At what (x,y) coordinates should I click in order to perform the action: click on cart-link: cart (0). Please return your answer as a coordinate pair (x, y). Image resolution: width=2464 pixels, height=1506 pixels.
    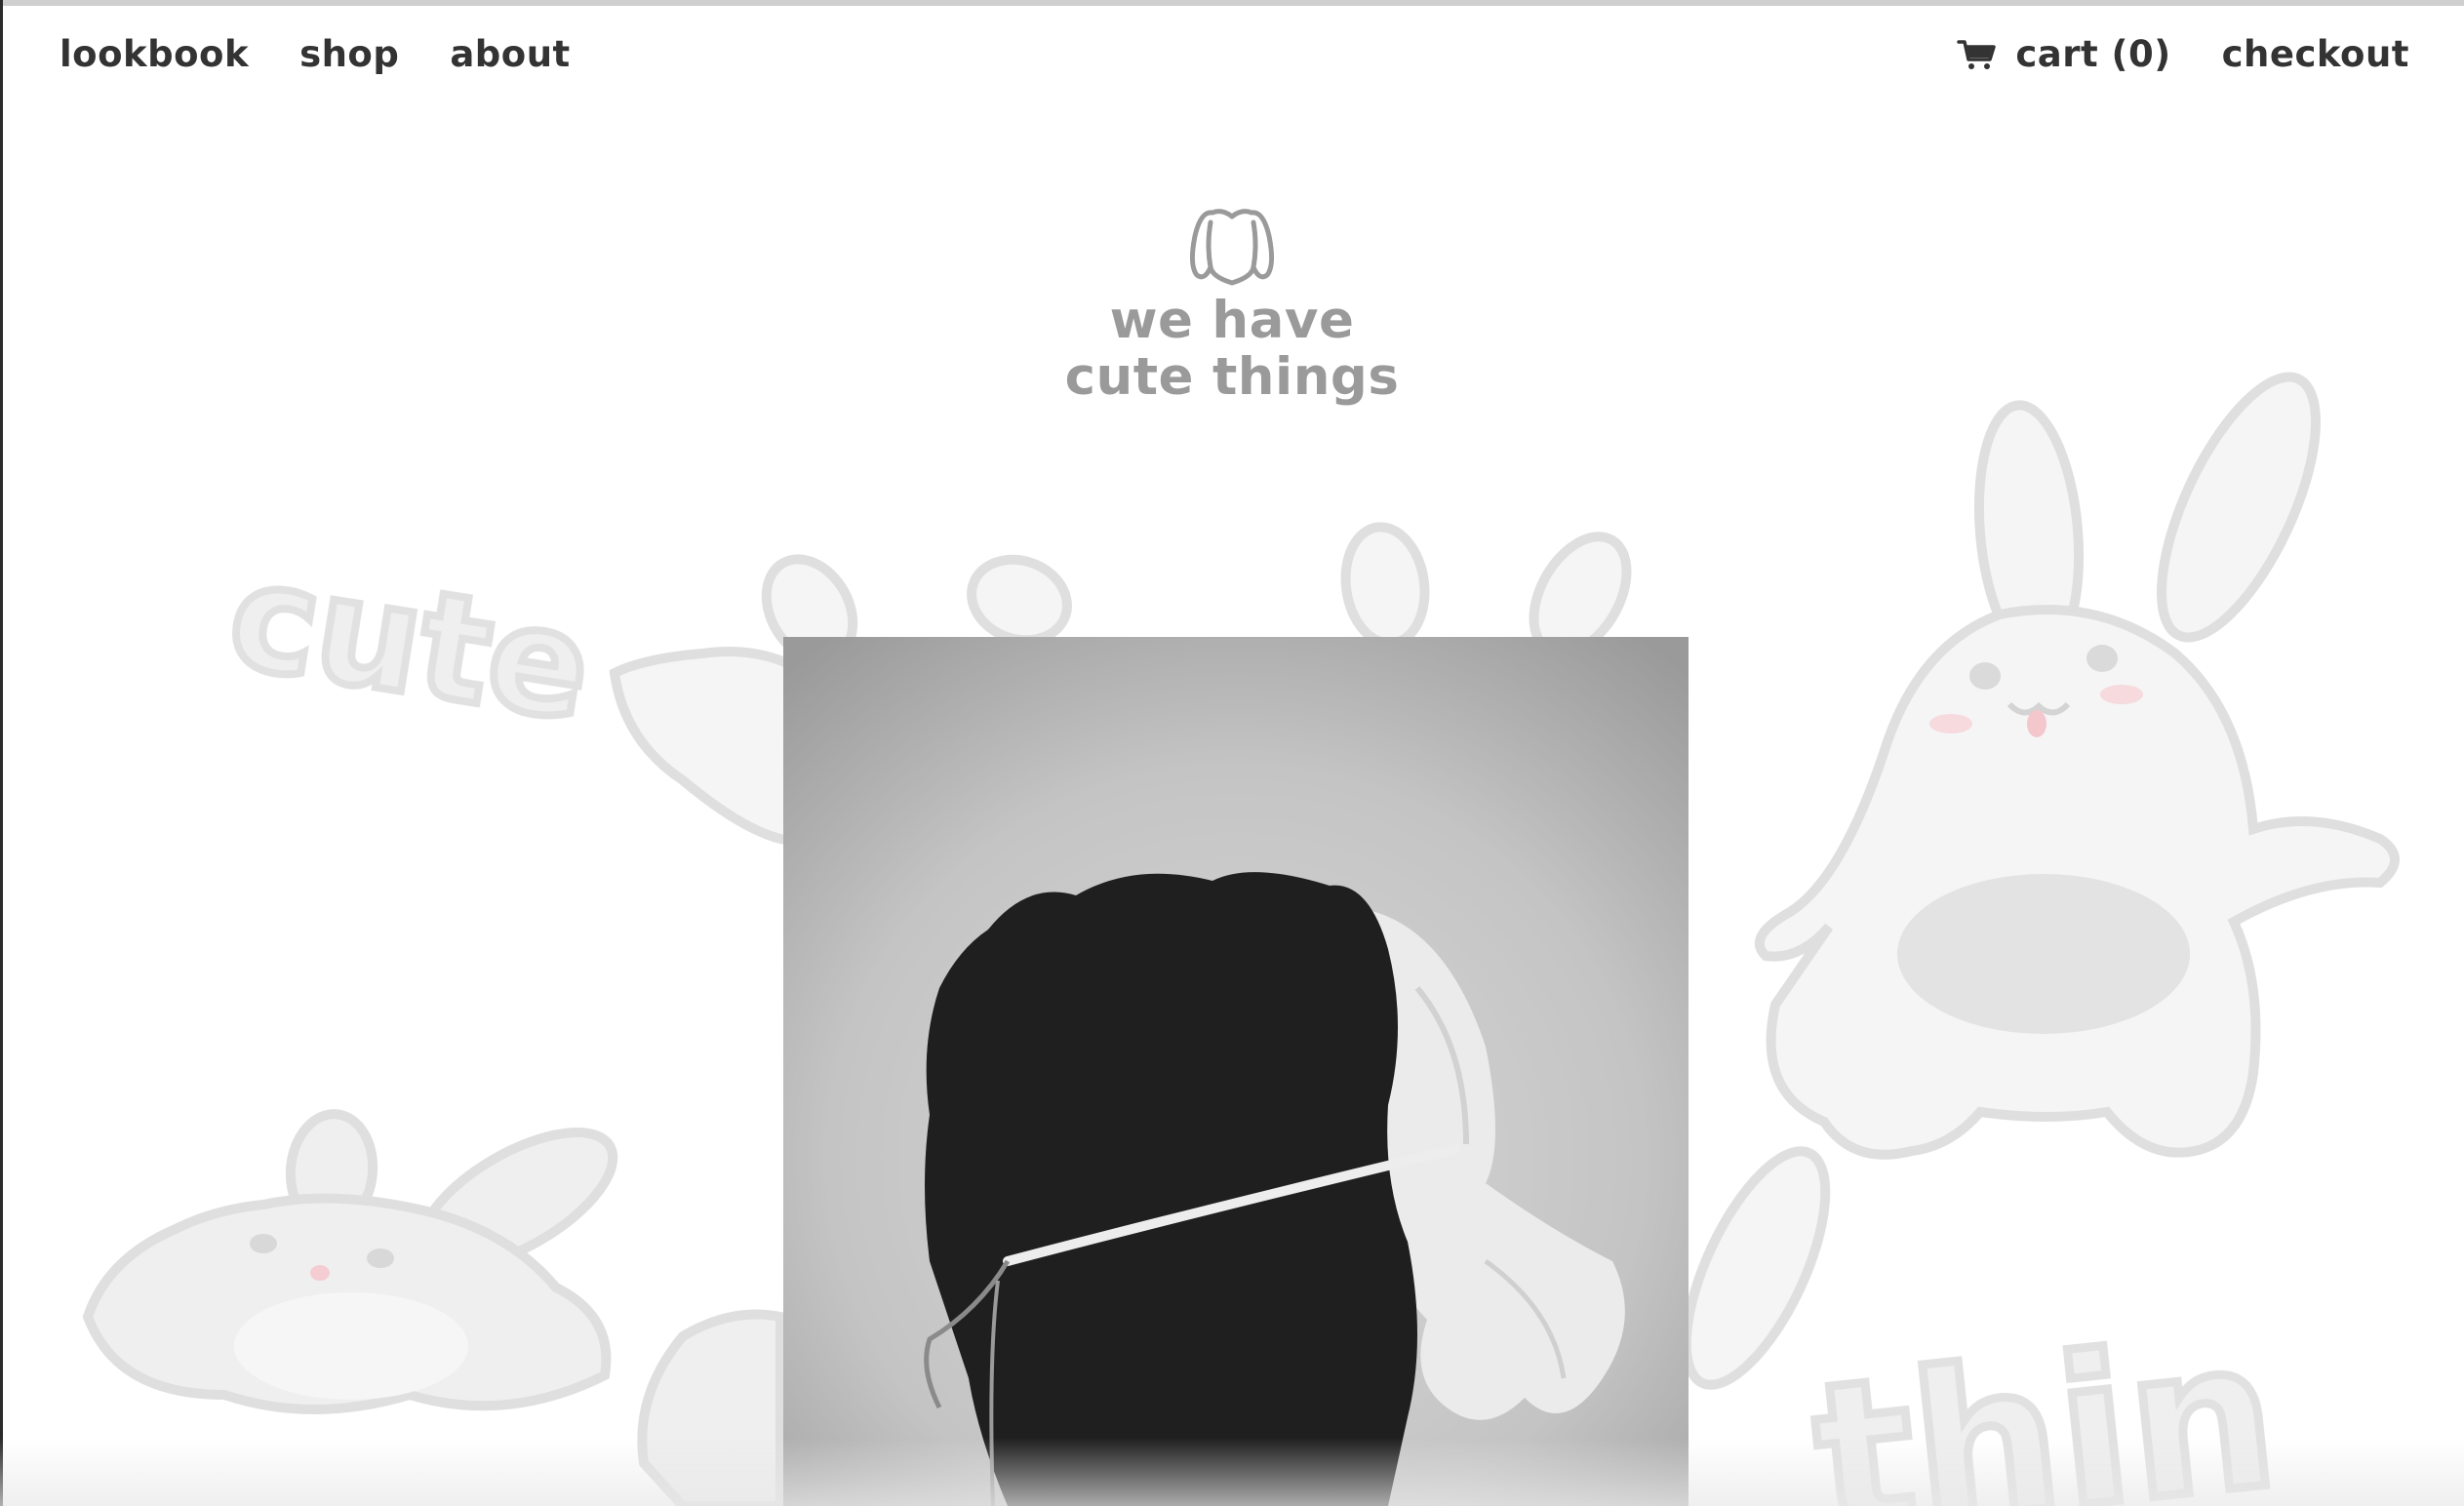
    Looking at the image, I should click on (2063, 54).